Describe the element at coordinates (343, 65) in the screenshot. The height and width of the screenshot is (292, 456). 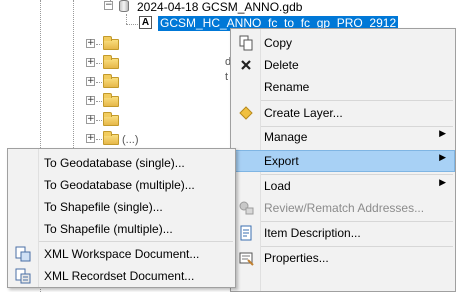
I see `menu-item-delete: Delete` at that location.